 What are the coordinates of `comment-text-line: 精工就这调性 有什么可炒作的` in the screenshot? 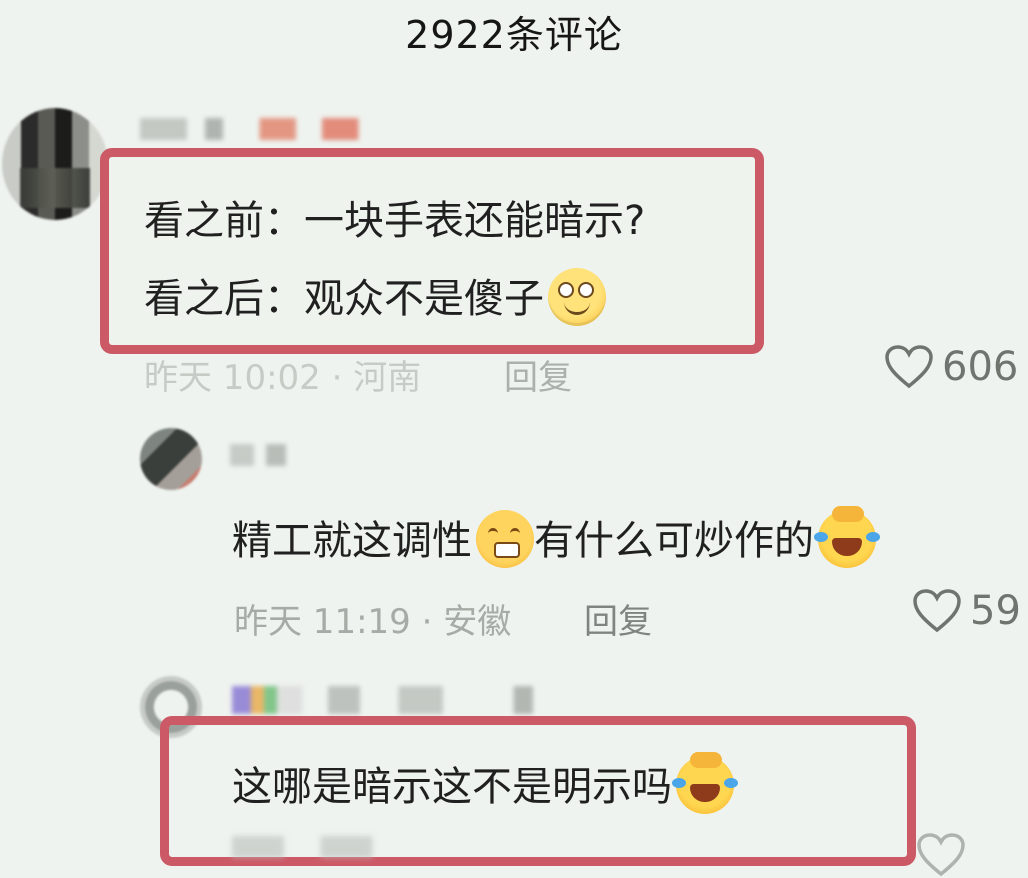 It's located at (556, 539).